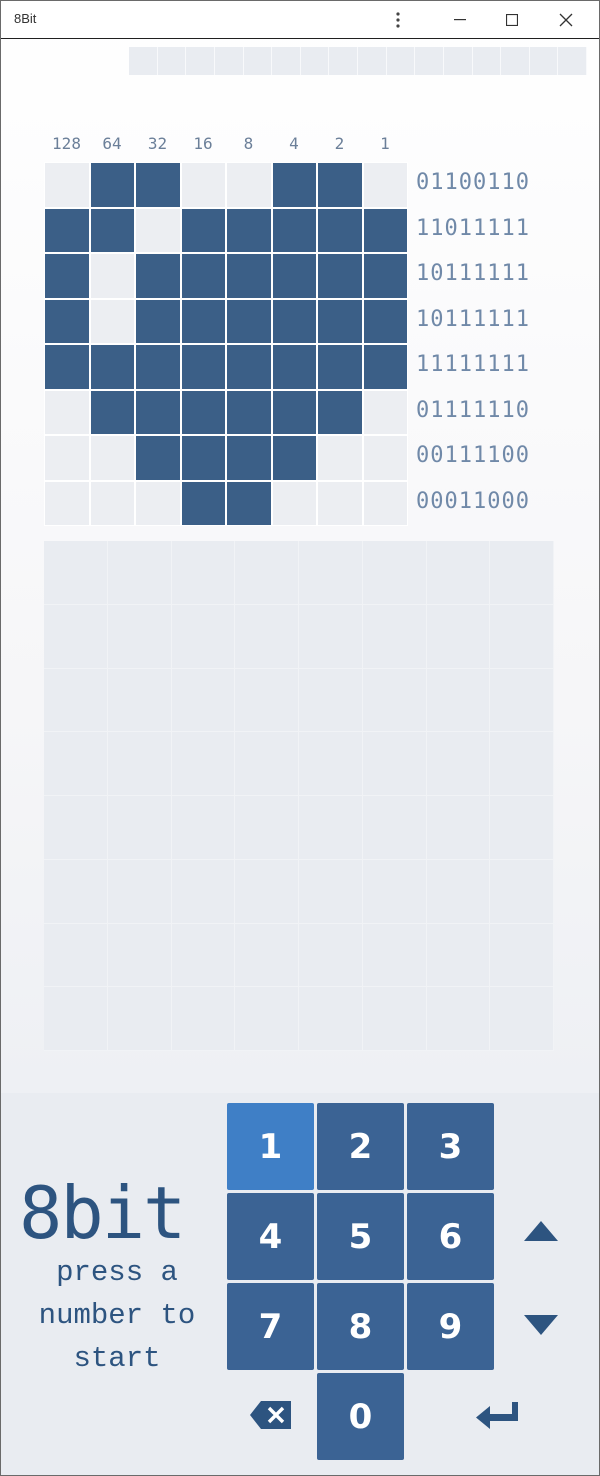 The image size is (600, 1476). What do you see at coordinates (360, 1416) in the screenshot?
I see `key-0-button: 0` at bounding box center [360, 1416].